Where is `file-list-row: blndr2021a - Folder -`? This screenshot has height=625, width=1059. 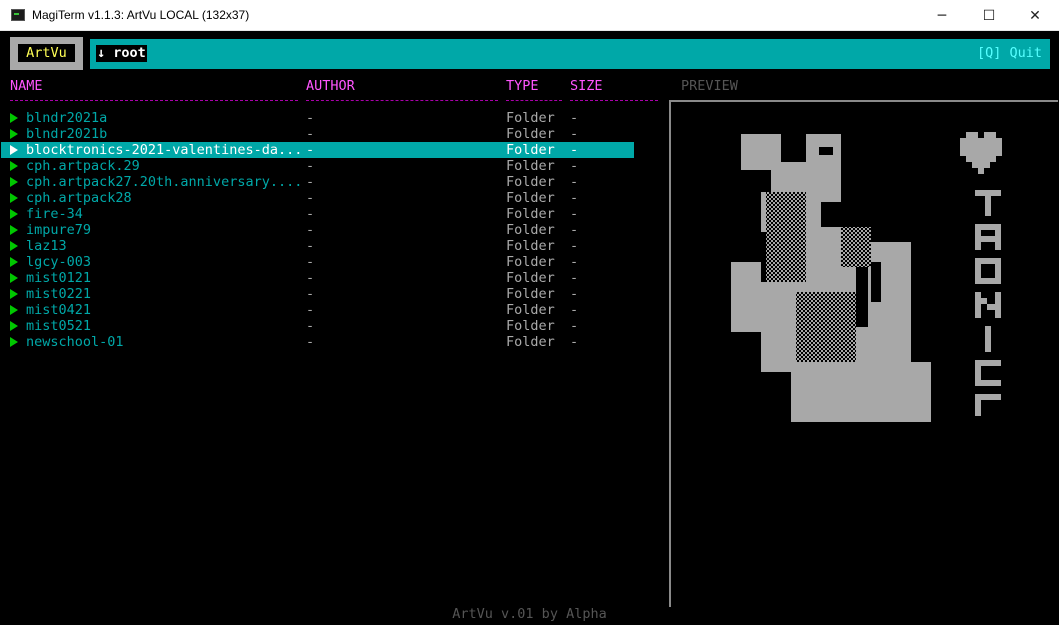
file-list-row: blndr2021a - Folder - is located at coordinates (321, 118).